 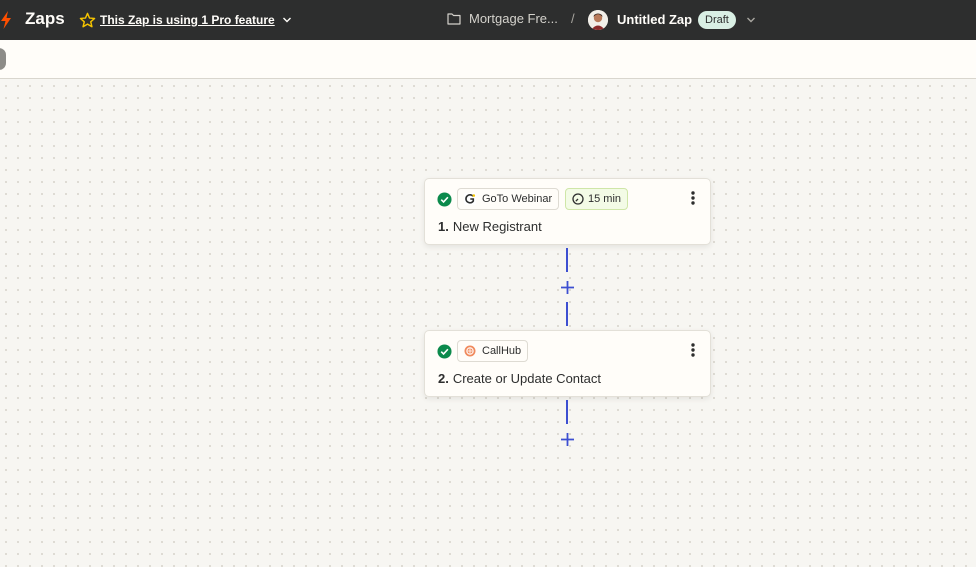 What do you see at coordinates (497, 226) in the screenshot?
I see `step-event: New Registrant` at bounding box center [497, 226].